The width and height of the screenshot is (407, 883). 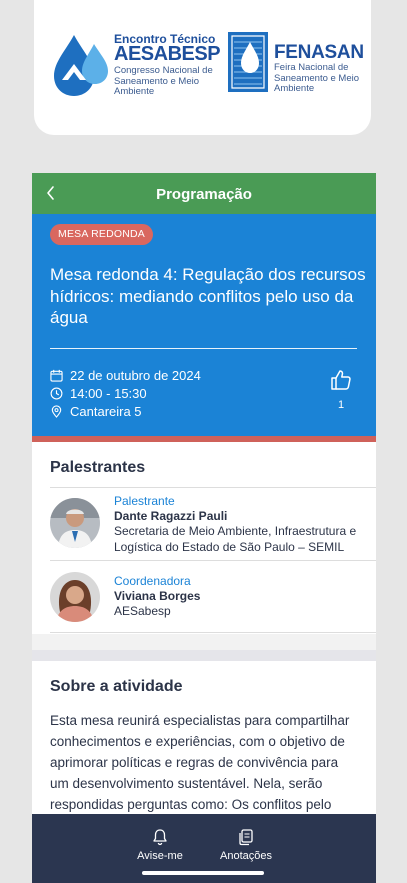 What do you see at coordinates (108, 393) in the screenshot?
I see `session-time: 14:00 - 15:30` at bounding box center [108, 393].